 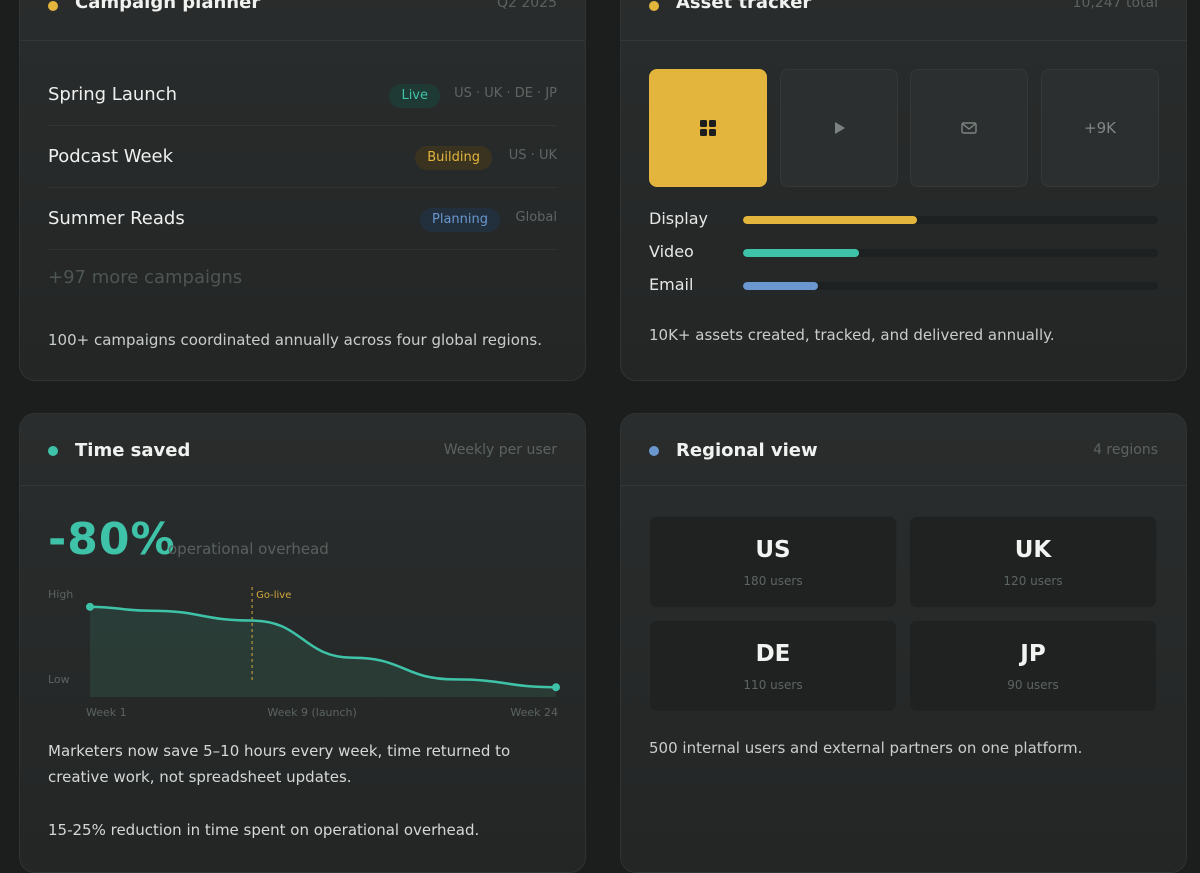 I want to click on y-label-low: Low, so click(x=59, y=679).